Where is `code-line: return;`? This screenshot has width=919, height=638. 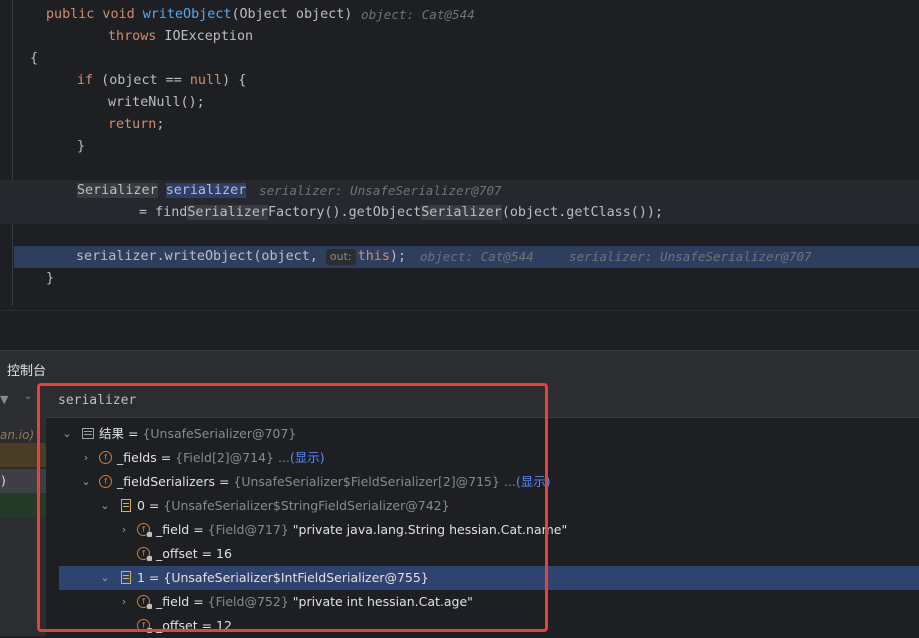 code-line: return; is located at coordinates (459, 125).